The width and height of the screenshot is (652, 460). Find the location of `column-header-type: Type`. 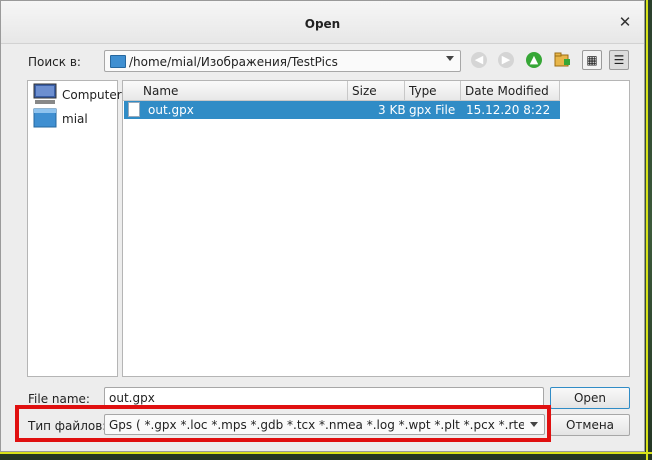

column-header-type: Type is located at coordinates (433, 91).